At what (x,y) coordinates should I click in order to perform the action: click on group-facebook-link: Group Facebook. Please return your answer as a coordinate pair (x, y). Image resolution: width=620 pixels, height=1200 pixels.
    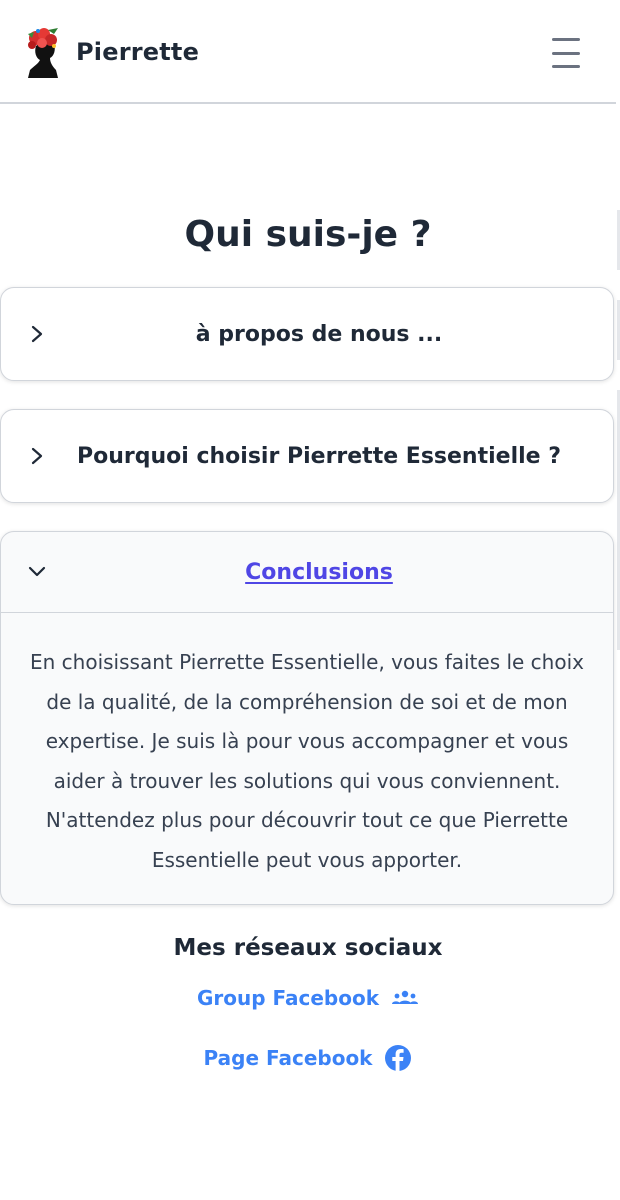
    Looking at the image, I should click on (308, 998).